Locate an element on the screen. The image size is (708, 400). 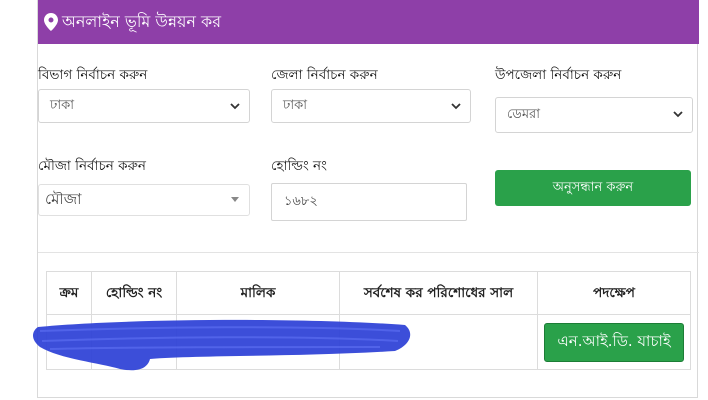
mouza-select: মৌজা is located at coordinates (144, 200).